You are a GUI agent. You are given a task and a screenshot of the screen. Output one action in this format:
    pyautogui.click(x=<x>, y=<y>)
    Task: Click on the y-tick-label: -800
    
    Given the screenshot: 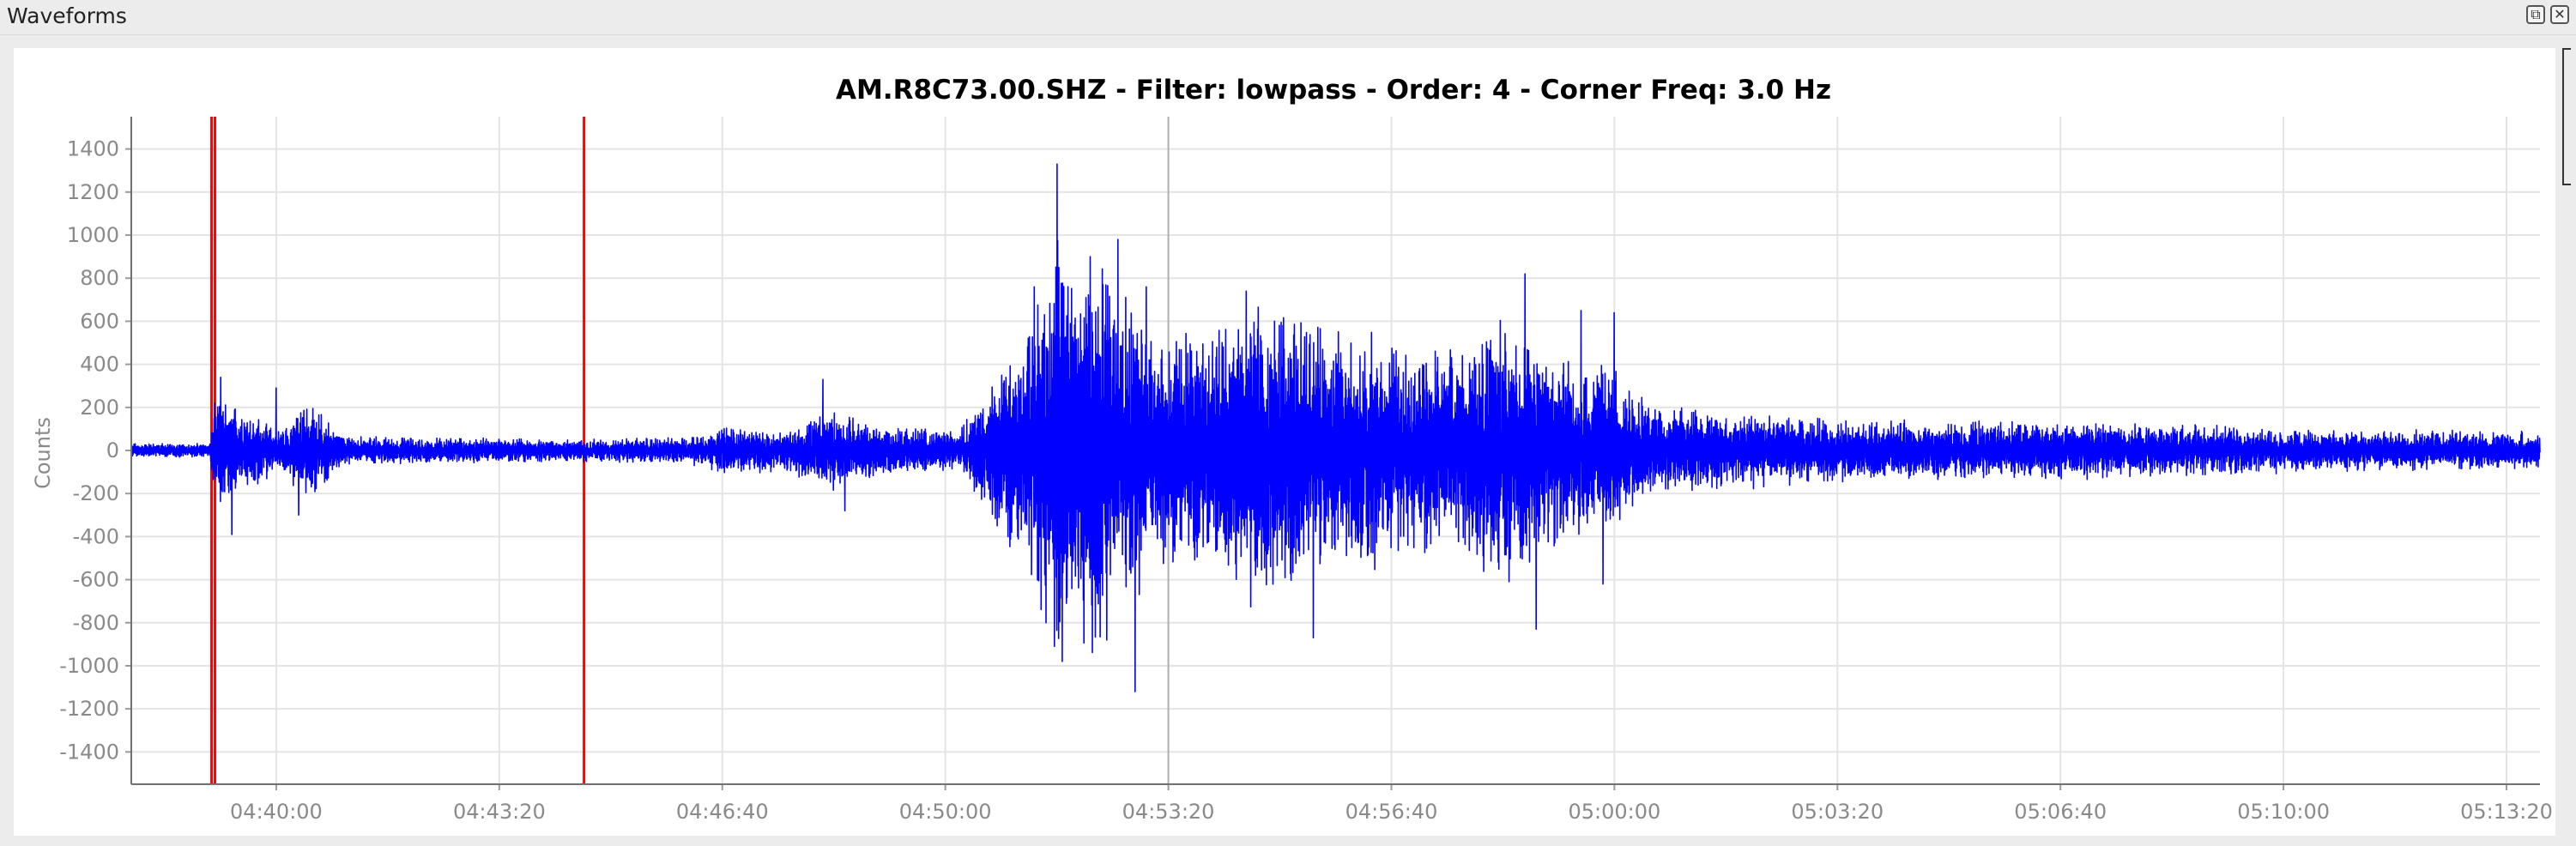 What is the action you would take?
    pyautogui.click(x=96, y=623)
    